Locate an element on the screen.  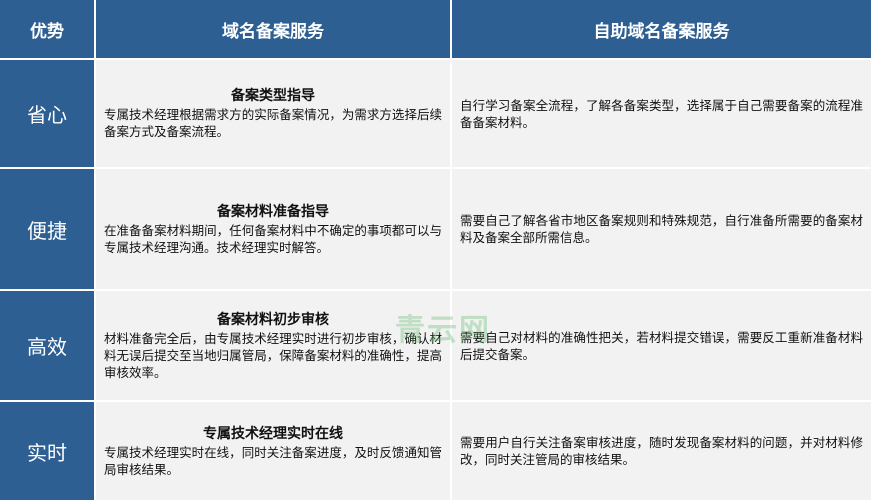
self-service-description: 自行学习备案全流程，了解各备案类型，选择属于自己需要备案的流程准备备案材料。 is located at coordinates (661, 113).